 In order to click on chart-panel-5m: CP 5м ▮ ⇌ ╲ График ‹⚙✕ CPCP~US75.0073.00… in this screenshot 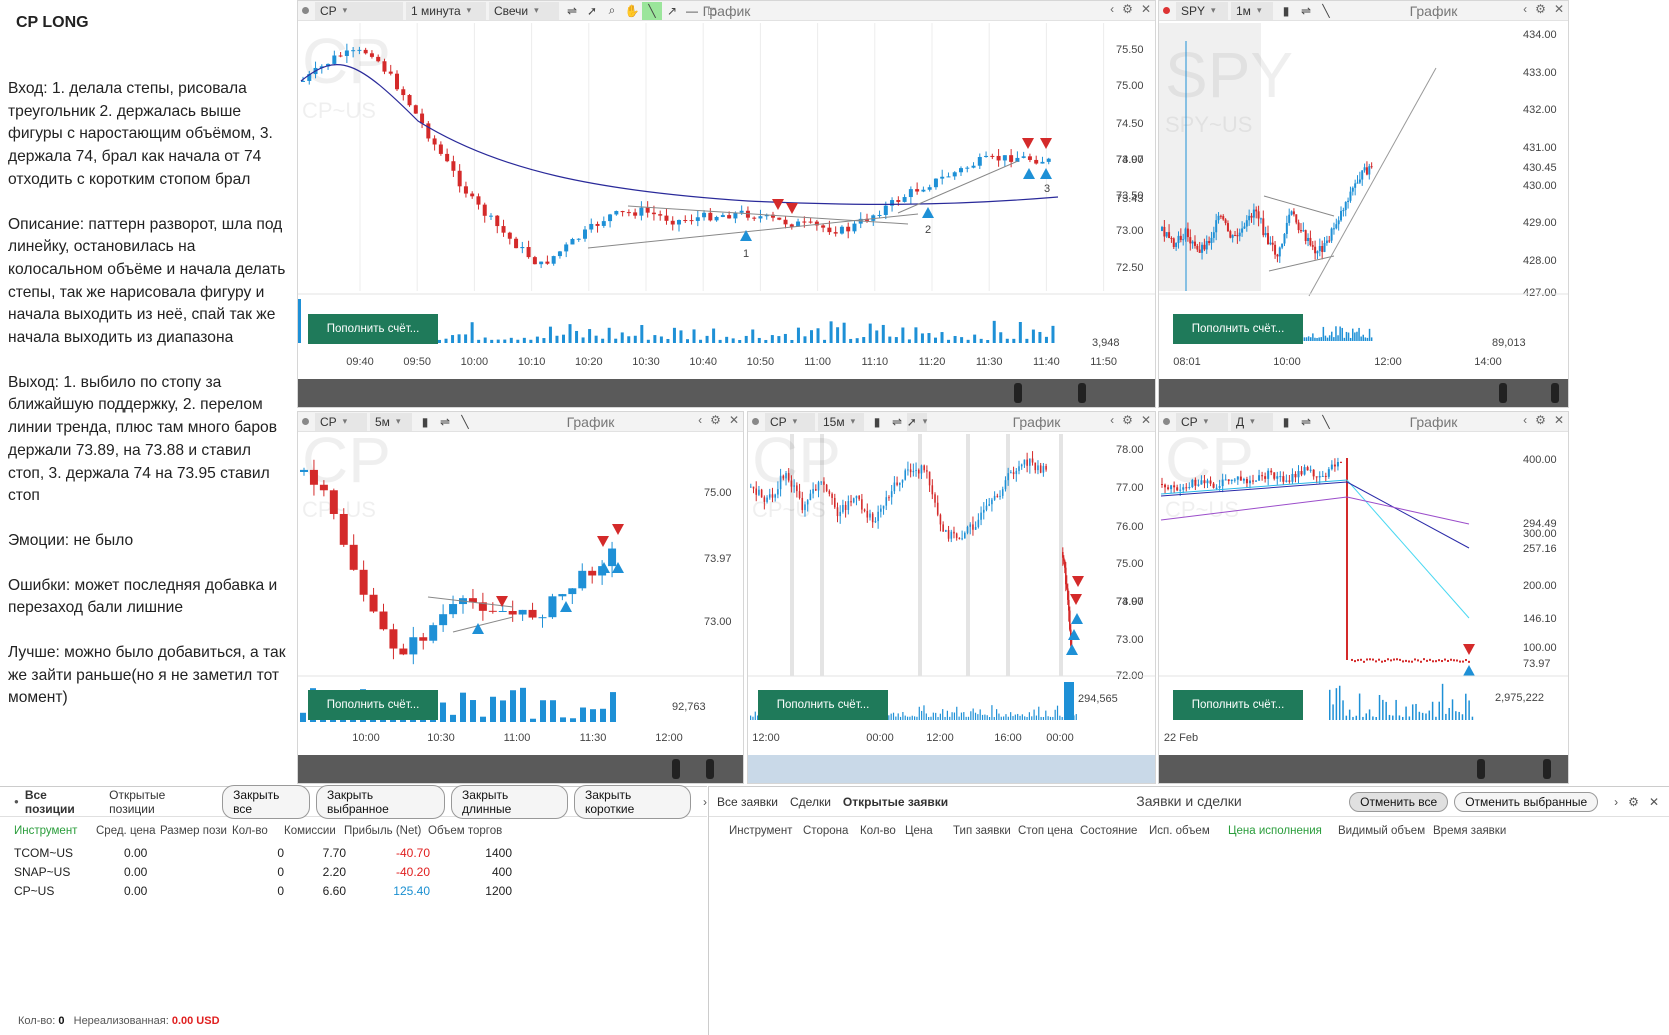, I will do `click(520, 597)`.